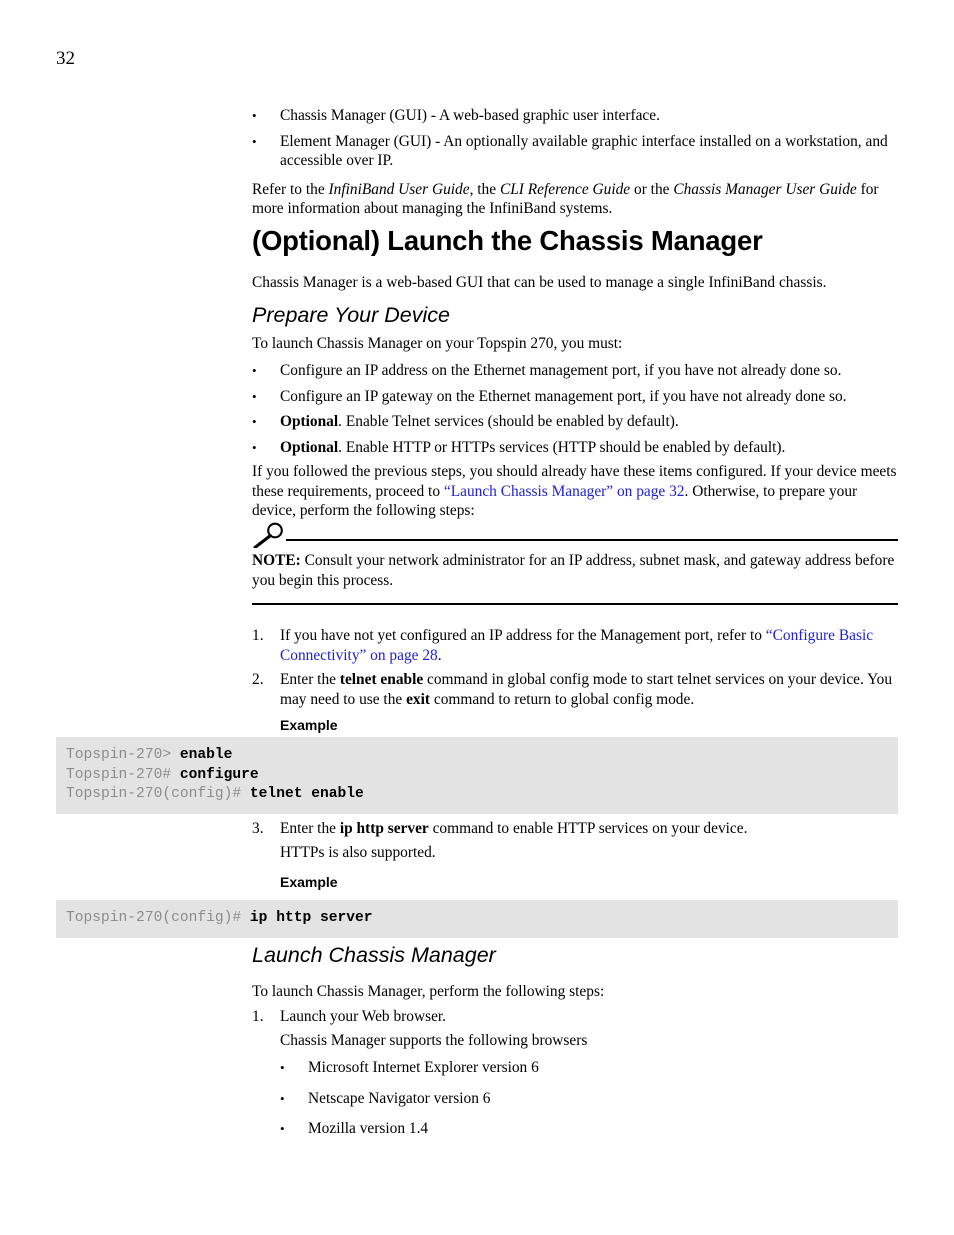 This screenshot has height=1235, width=954. What do you see at coordinates (206, 755) in the screenshot?
I see `code-command: enable` at bounding box center [206, 755].